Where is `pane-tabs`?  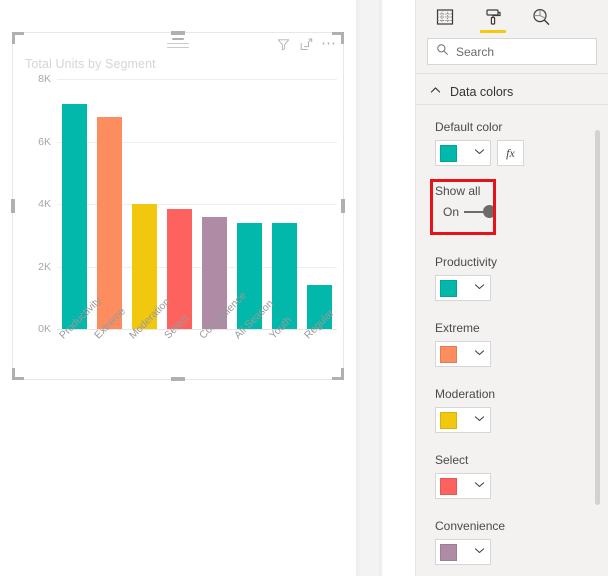
pane-tabs is located at coordinates (512, 17).